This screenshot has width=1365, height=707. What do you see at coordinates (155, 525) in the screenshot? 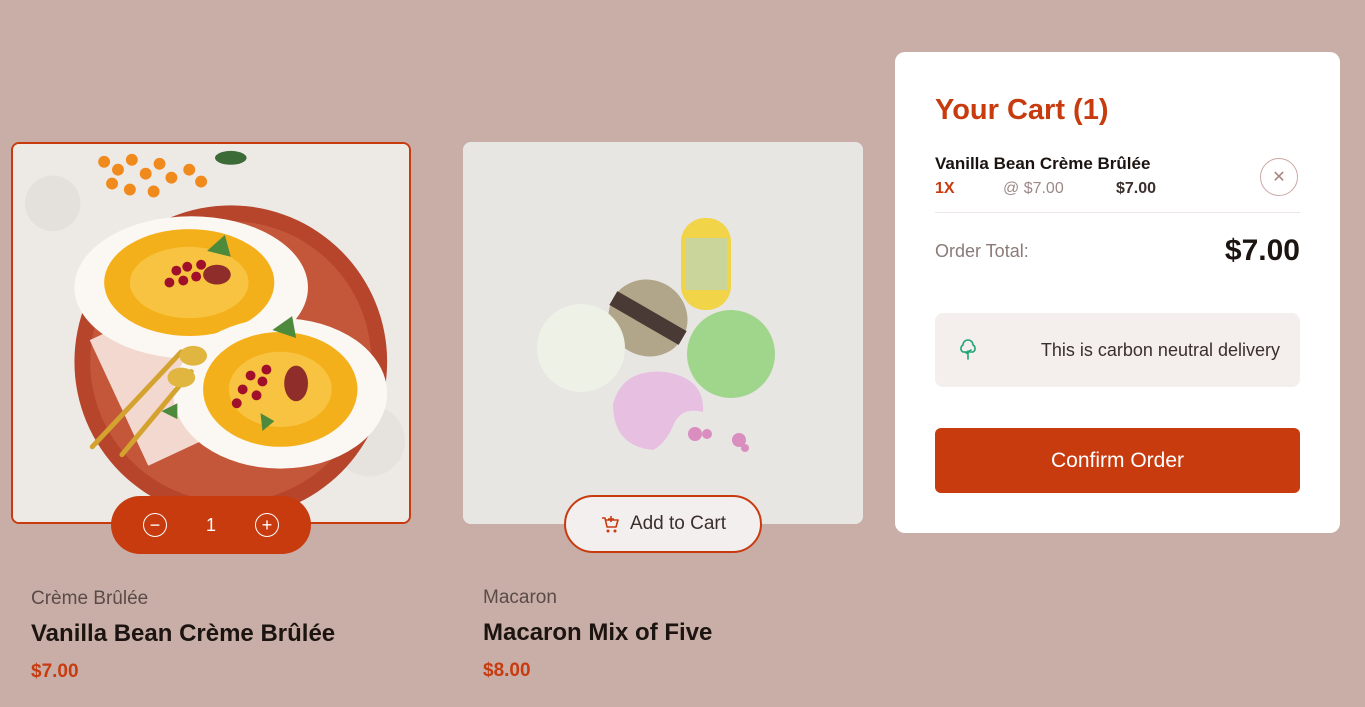
I see `minus-icon: −` at bounding box center [155, 525].